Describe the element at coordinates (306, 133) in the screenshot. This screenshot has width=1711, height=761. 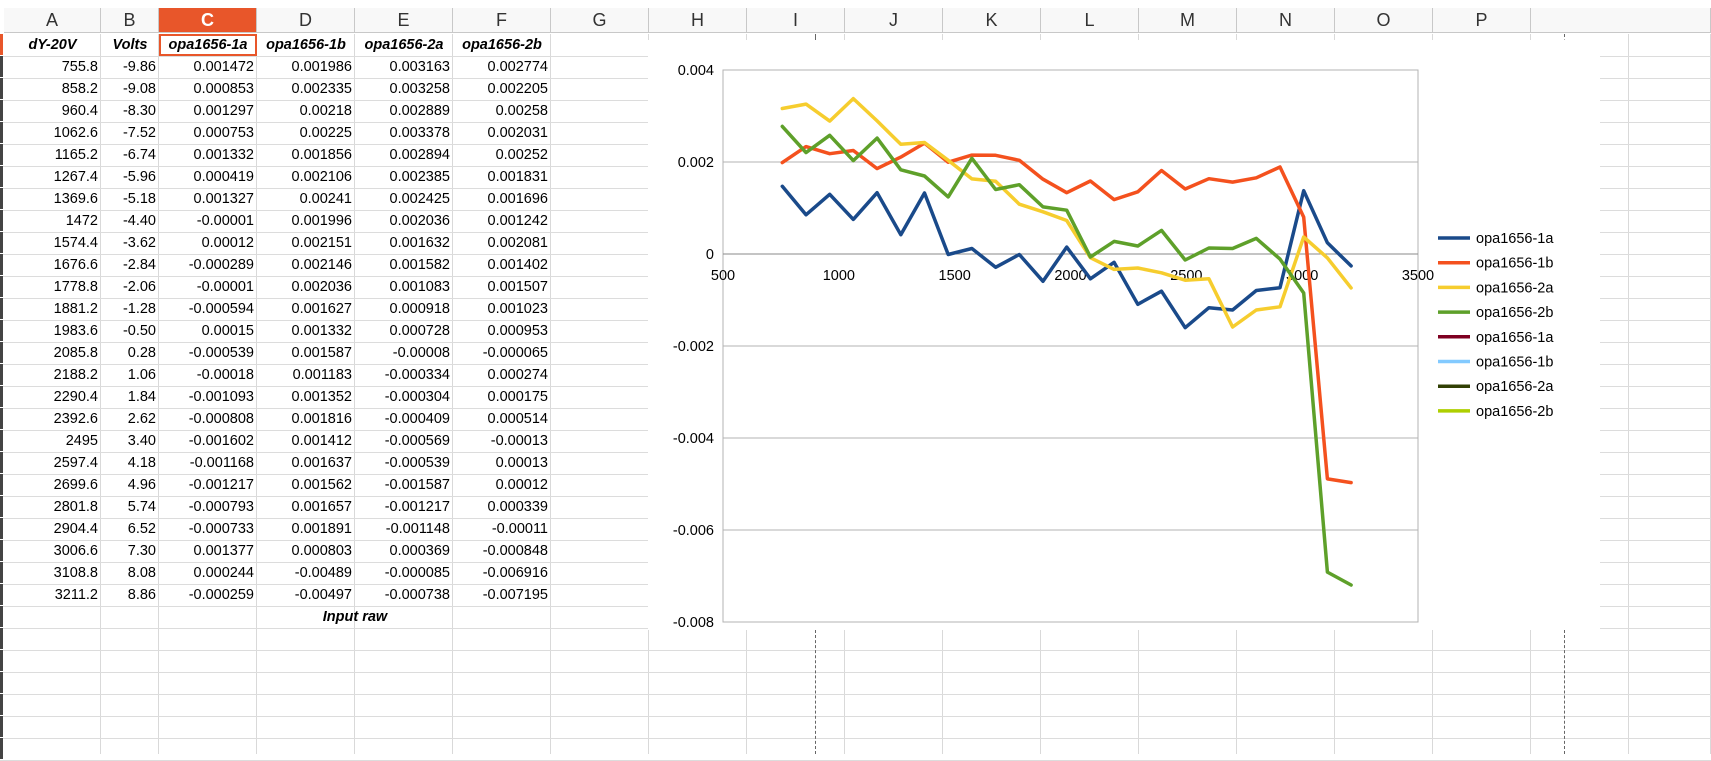
I see `data-cell: 0.00225` at that location.